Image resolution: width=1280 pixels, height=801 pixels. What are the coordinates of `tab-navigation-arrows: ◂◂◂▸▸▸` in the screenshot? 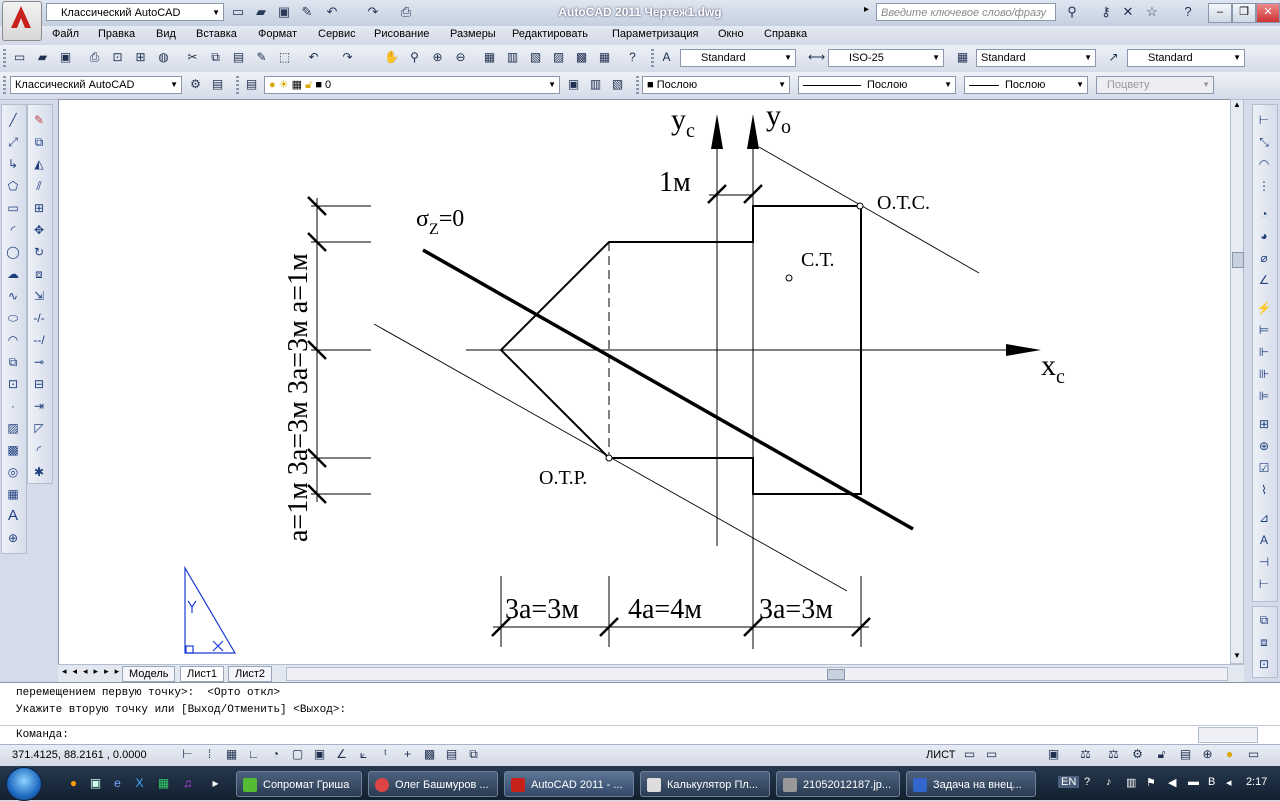 It's located at (93, 671).